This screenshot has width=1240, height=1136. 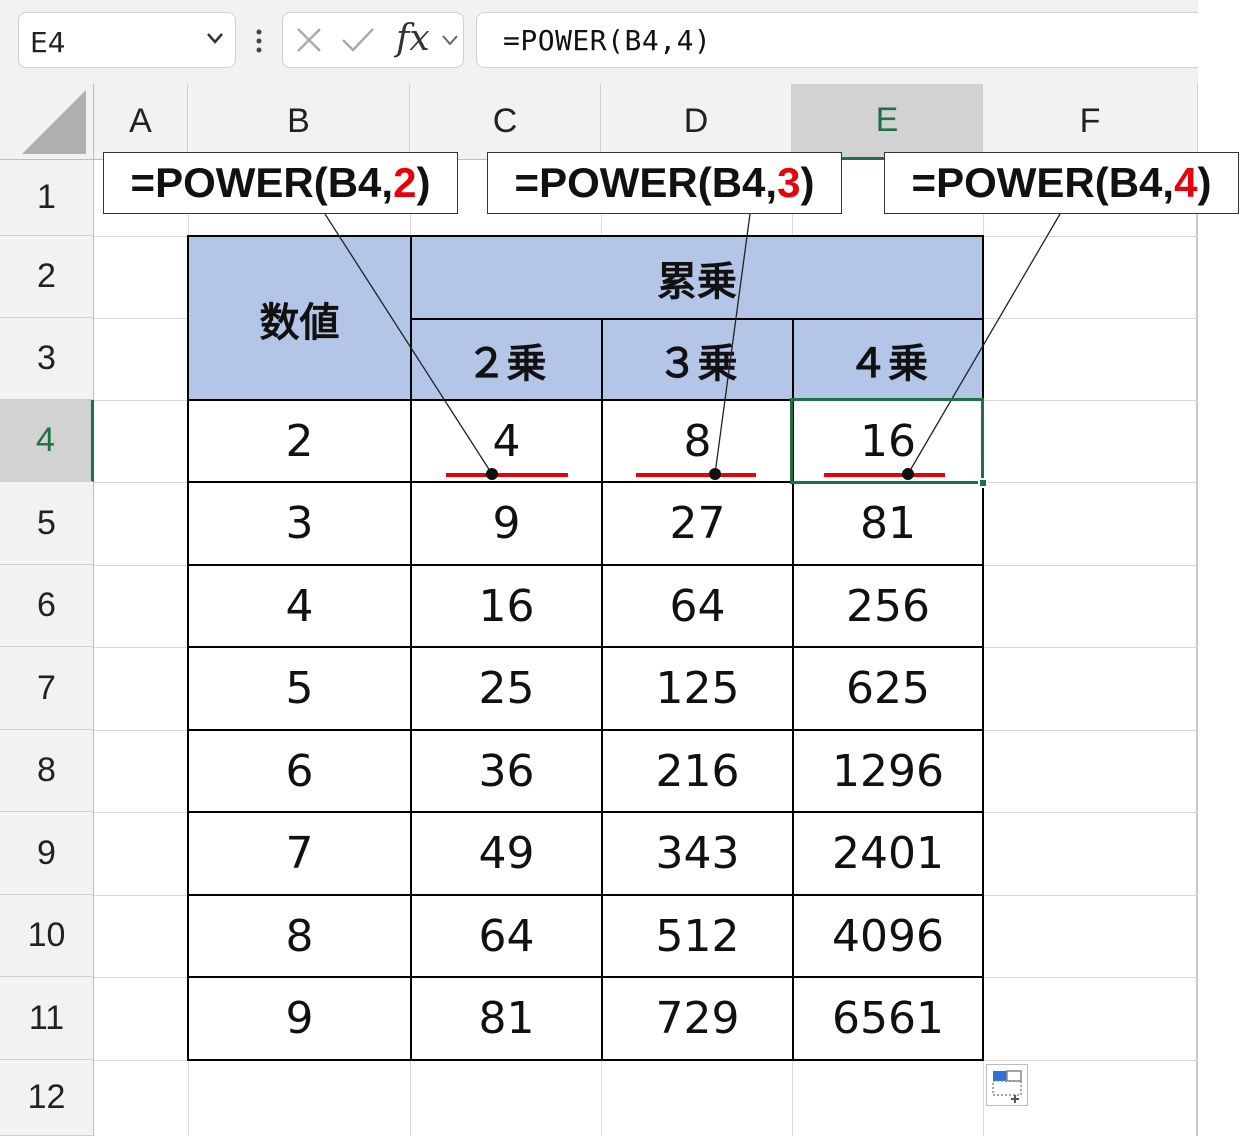 I want to click on quick-fill-glyph-icon, so click(x=1007, y=1086).